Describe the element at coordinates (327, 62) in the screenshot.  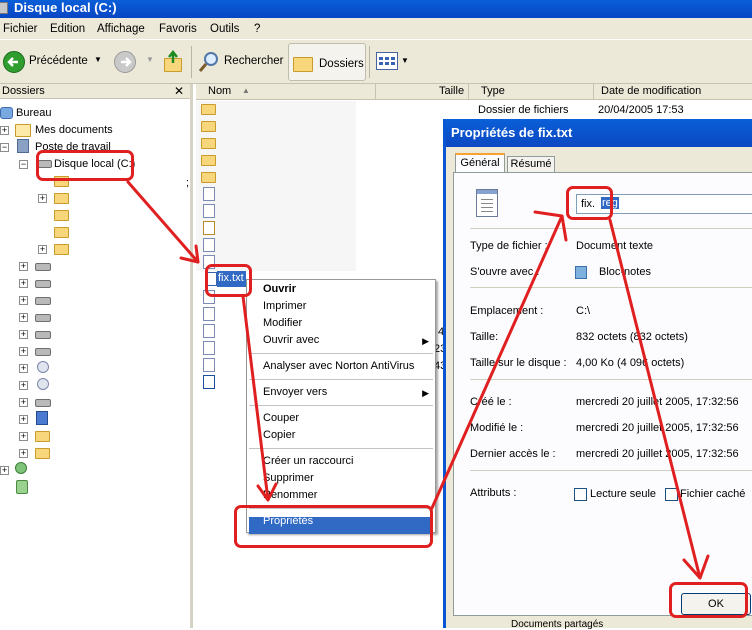
I see `folders-button: Dossiers` at that location.